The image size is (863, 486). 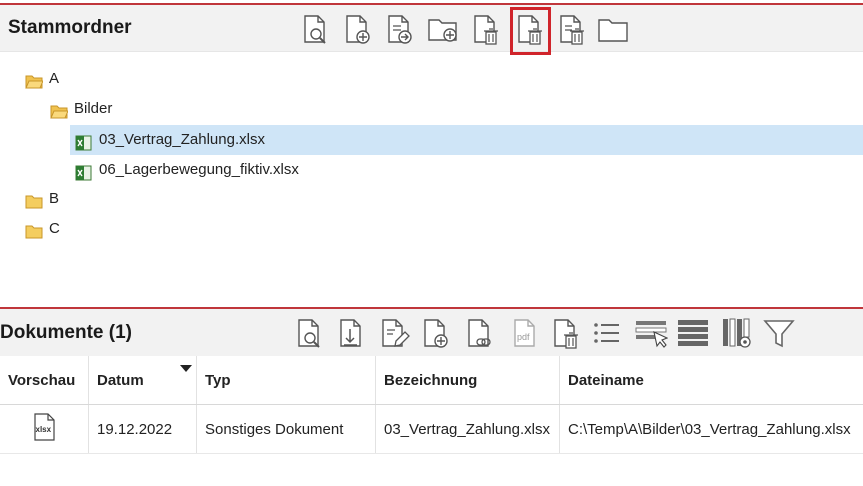 I want to click on tree-folder-a: A, so click(x=431, y=79).